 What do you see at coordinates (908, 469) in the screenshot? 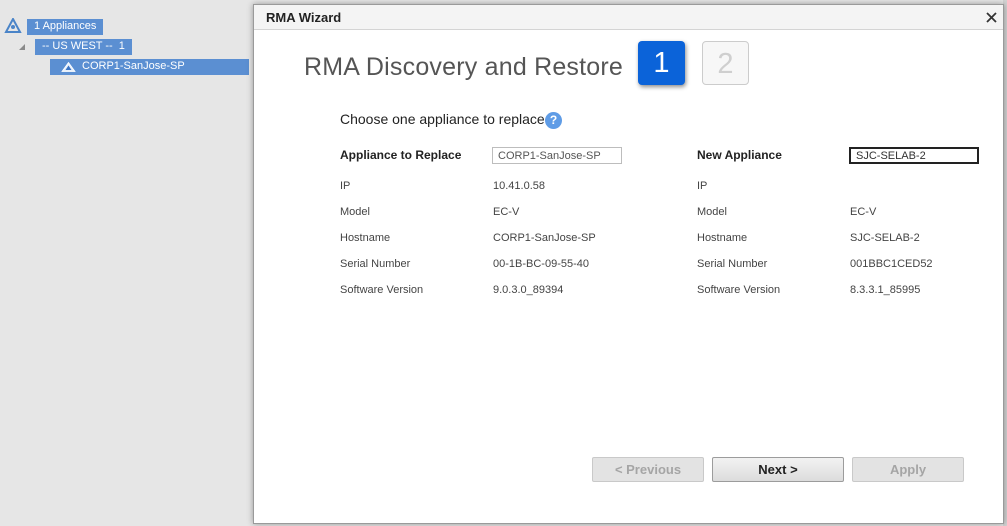
I see `apply-button: Apply` at bounding box center [908, 469].